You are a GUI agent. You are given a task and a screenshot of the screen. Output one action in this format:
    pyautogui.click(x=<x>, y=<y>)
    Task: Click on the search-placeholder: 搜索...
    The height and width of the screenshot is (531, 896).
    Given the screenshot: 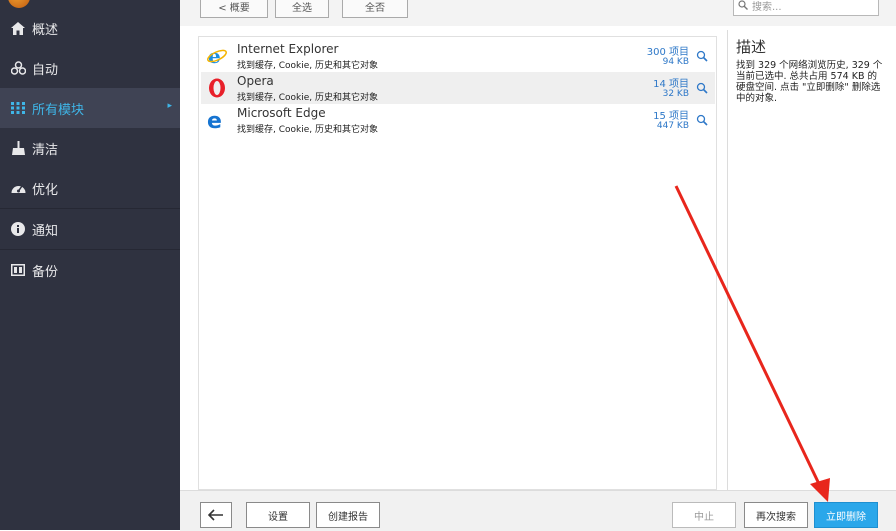 What is the action you would take?
    pyautogui.click(x=767, y=7)
    